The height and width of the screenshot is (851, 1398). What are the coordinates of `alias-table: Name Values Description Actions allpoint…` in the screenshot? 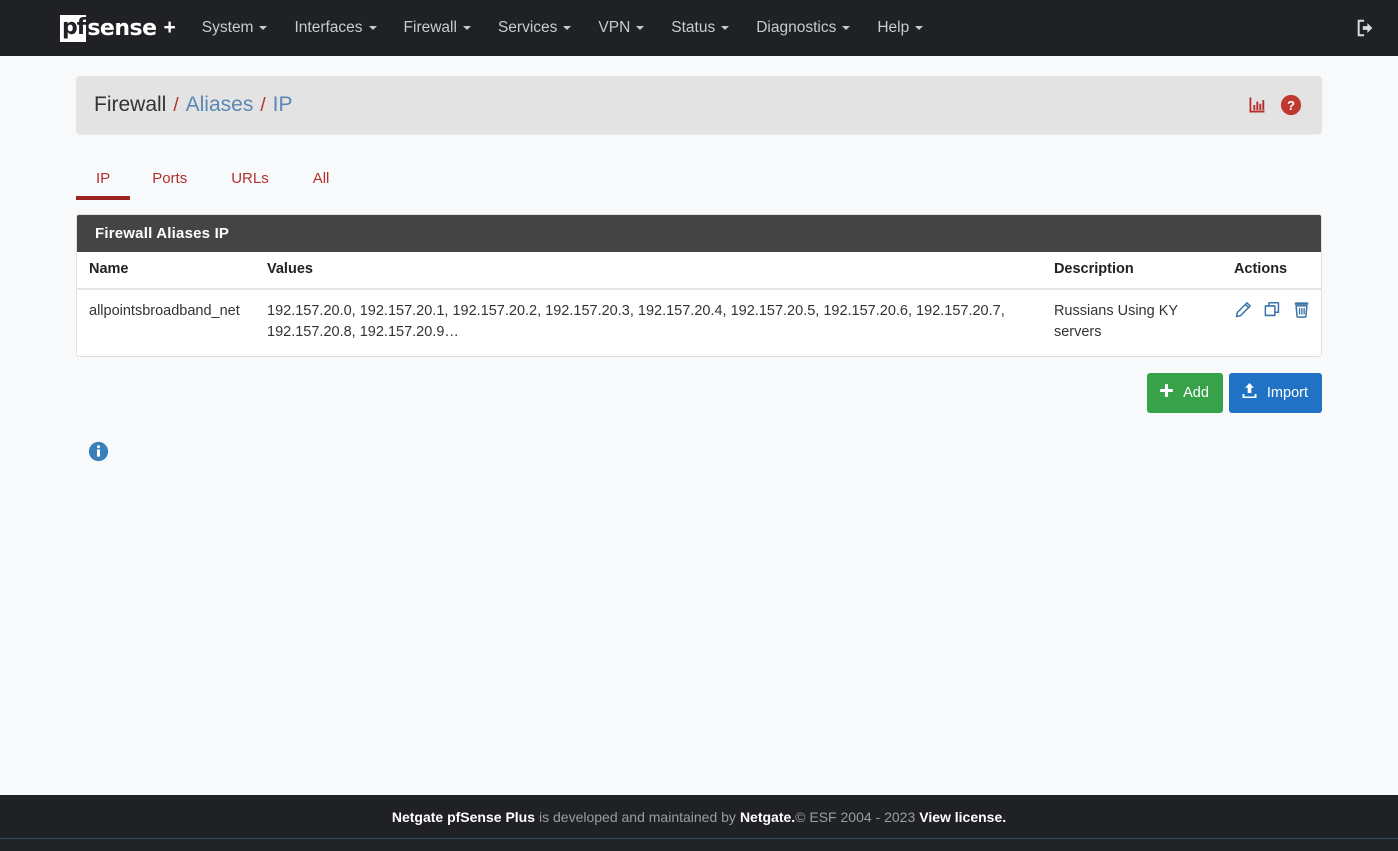 It's located at (699, 304).